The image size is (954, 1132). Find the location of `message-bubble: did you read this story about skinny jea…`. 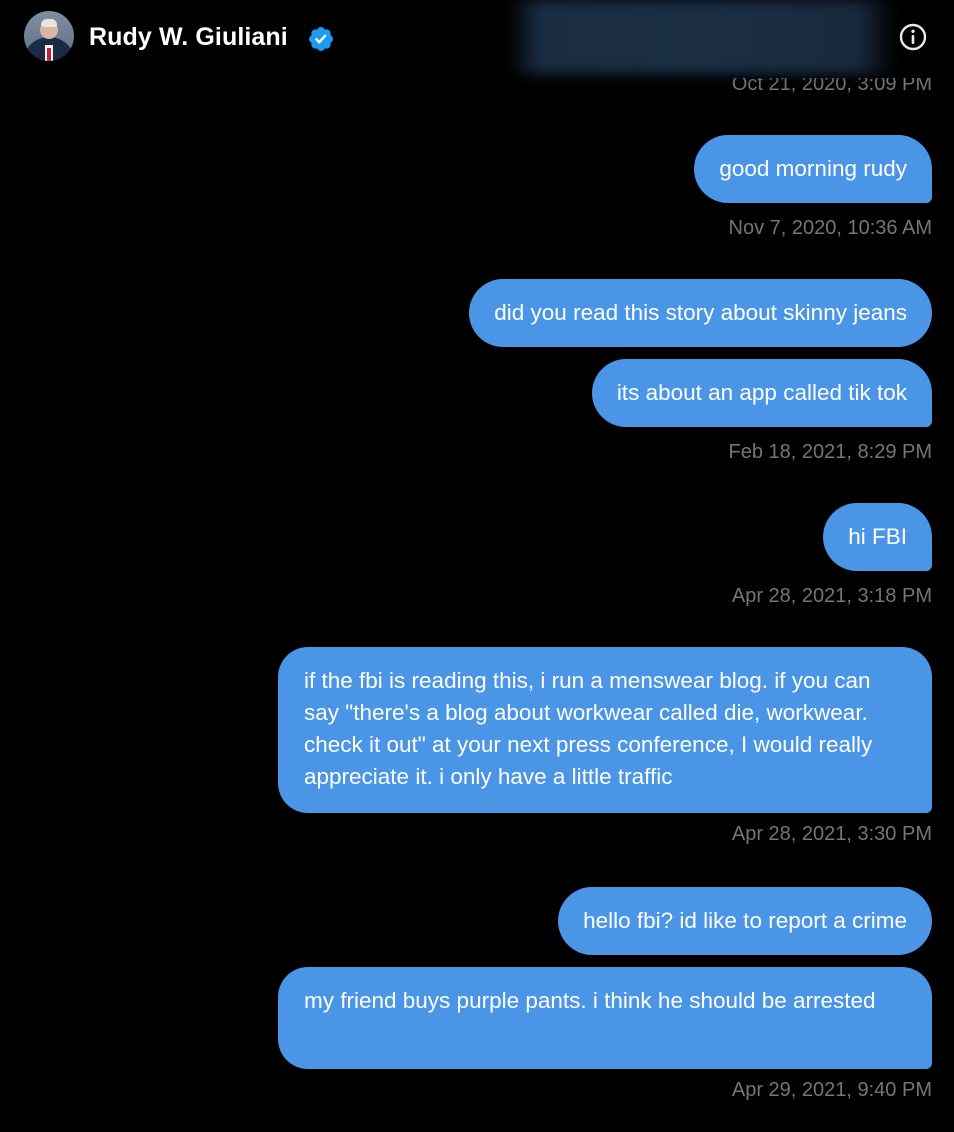

message-bubble: did you read this story about skinny jea… is located at coordinates (700, 313).